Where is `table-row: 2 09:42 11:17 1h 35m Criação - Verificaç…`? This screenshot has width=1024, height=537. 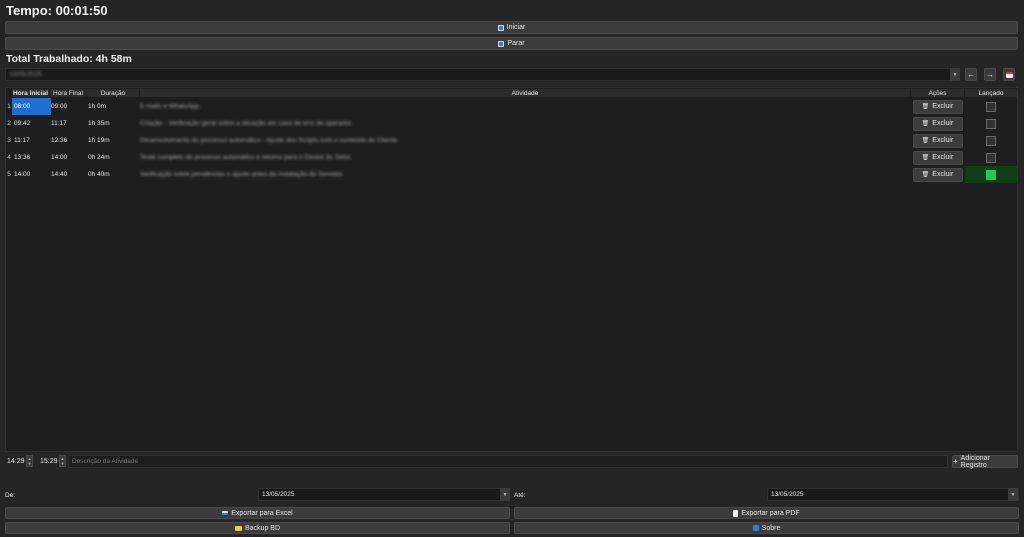 table-row: 2 09:42 11:17 1h 35m Criação - Verificaç… is located at coordinates (512, 123).